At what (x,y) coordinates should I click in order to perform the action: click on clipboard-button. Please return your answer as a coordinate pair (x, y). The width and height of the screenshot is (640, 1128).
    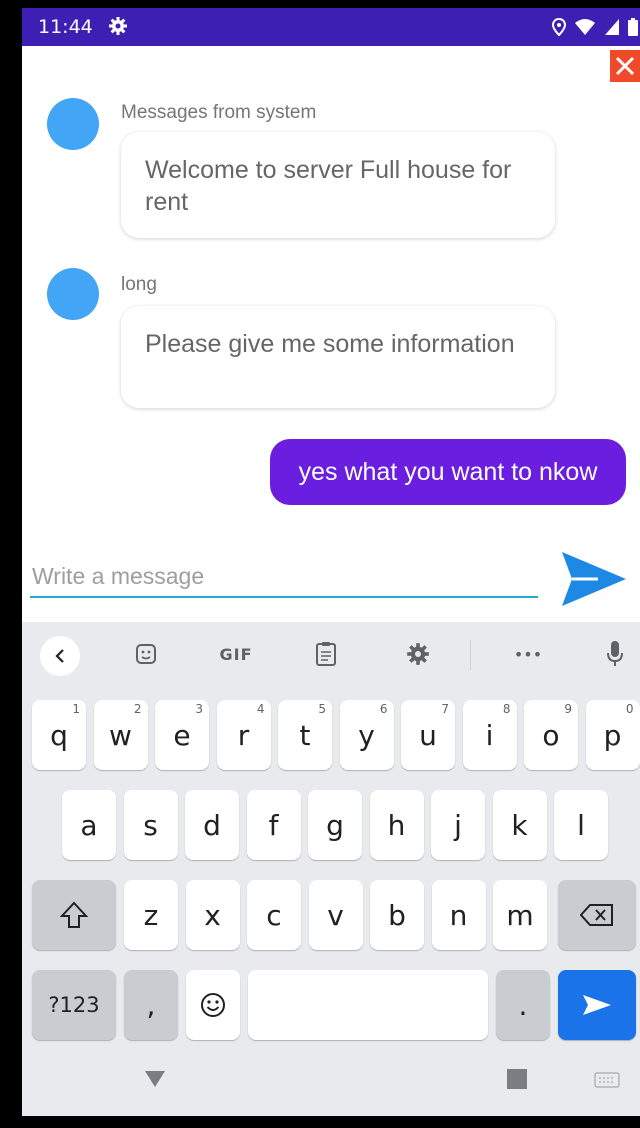
    Looking at the image, I should click on (326, 654).